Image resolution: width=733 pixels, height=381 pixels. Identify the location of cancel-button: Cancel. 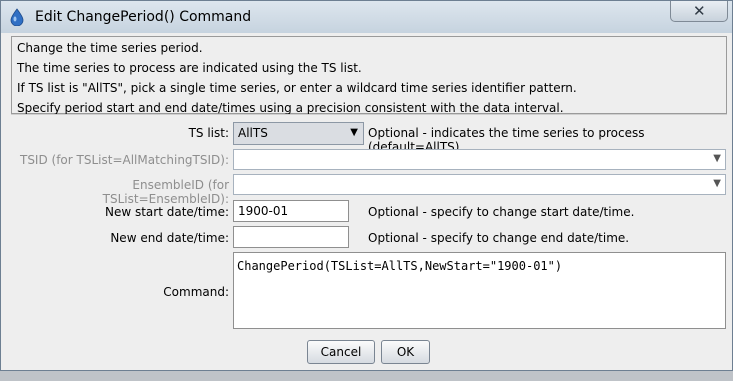
(341, 352).